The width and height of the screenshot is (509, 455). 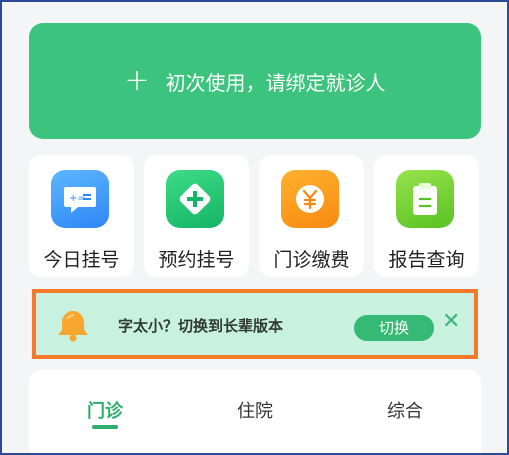 What do you see at coordinates (80, 199) in the screenshot?
I see `calculator-chat-icon: +=` at bounding box center [80, 199].